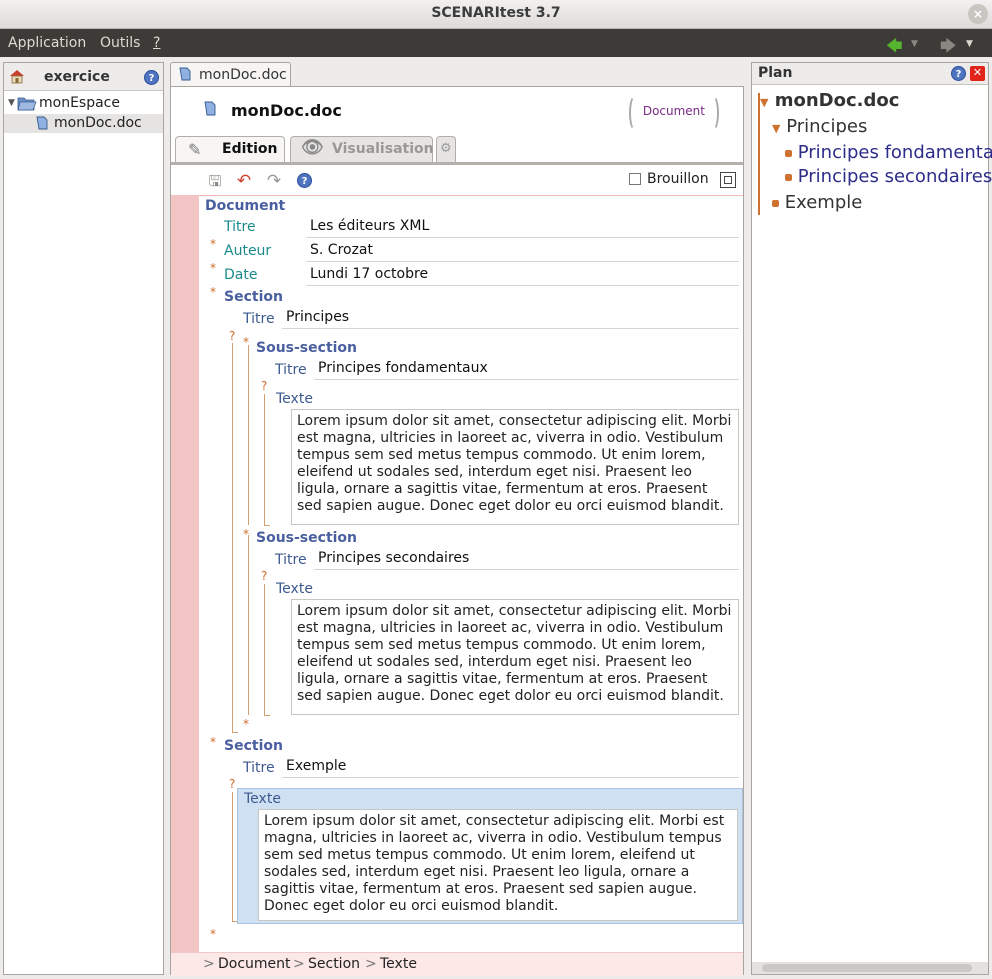 This screenshot has width=992, height=979. Describe the element at coordinates (978, 14) in the screenshot. I see `window-close-button: ×` at that location.